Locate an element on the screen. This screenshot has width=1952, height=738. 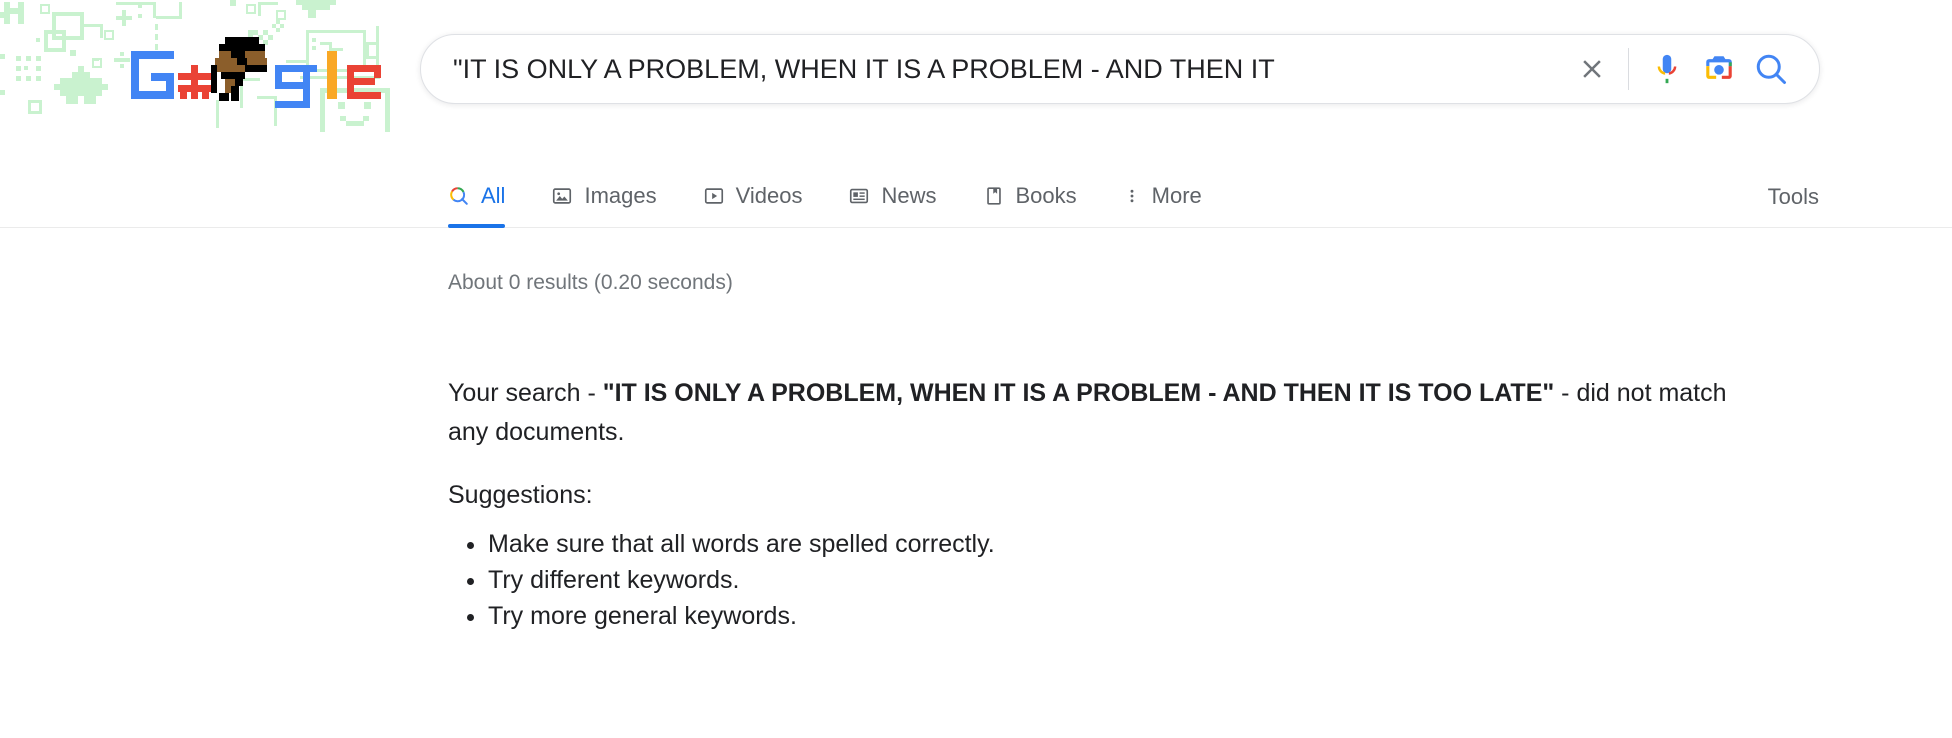
google-doodle-logo is located at coordinates (200, 66).